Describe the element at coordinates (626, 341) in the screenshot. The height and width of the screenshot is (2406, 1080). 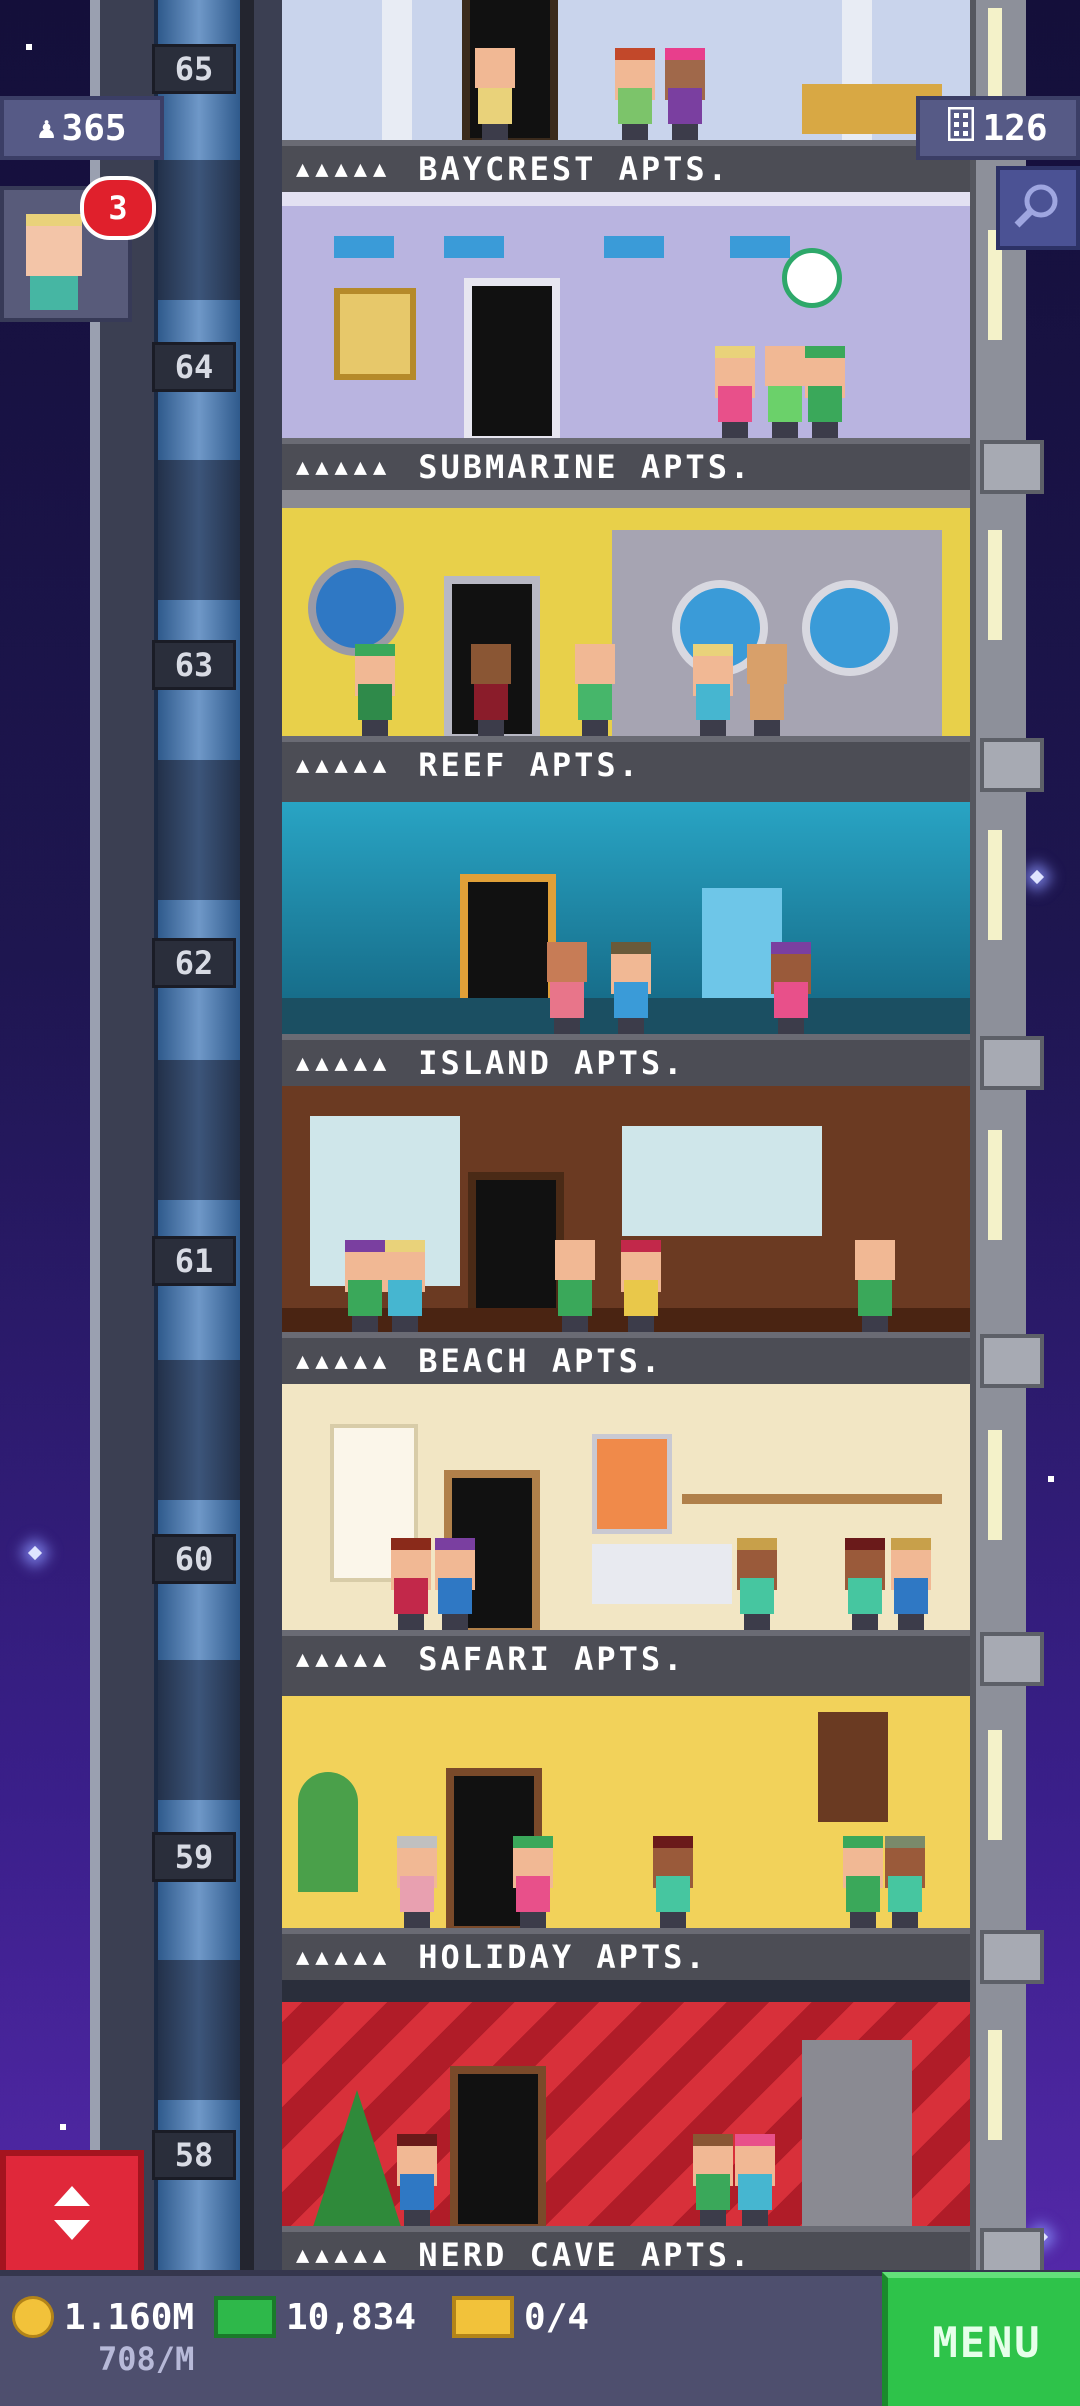
I see `floor-submarine: ▲▲▲▲▲ SUBMARINE APTS.` at that location.